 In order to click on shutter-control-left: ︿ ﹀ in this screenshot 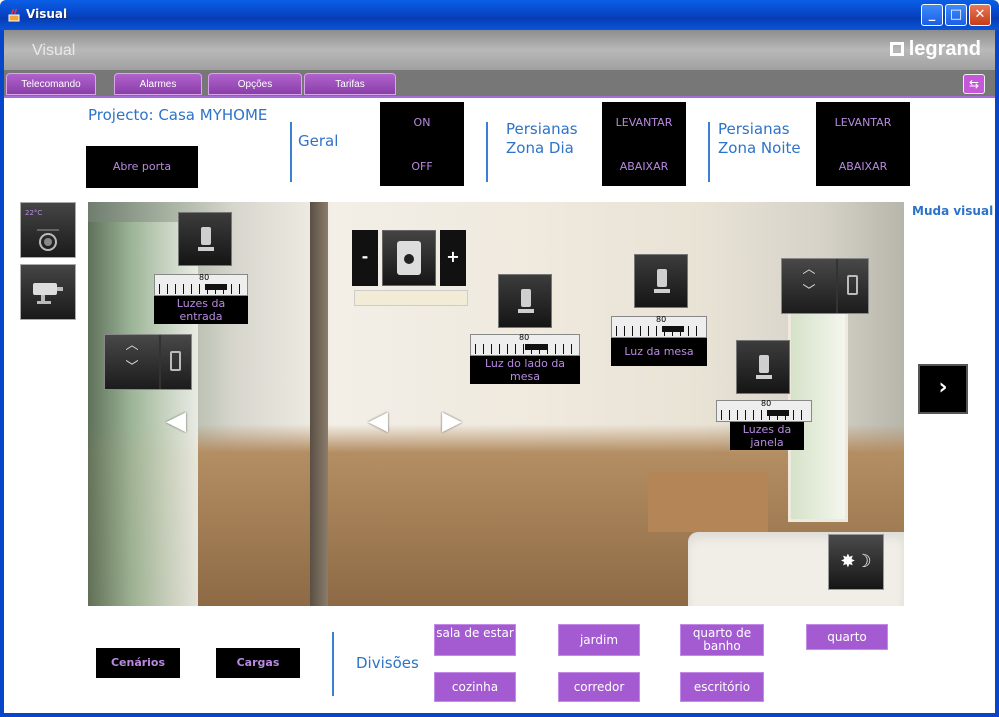, I will do `click(148, 362)`.